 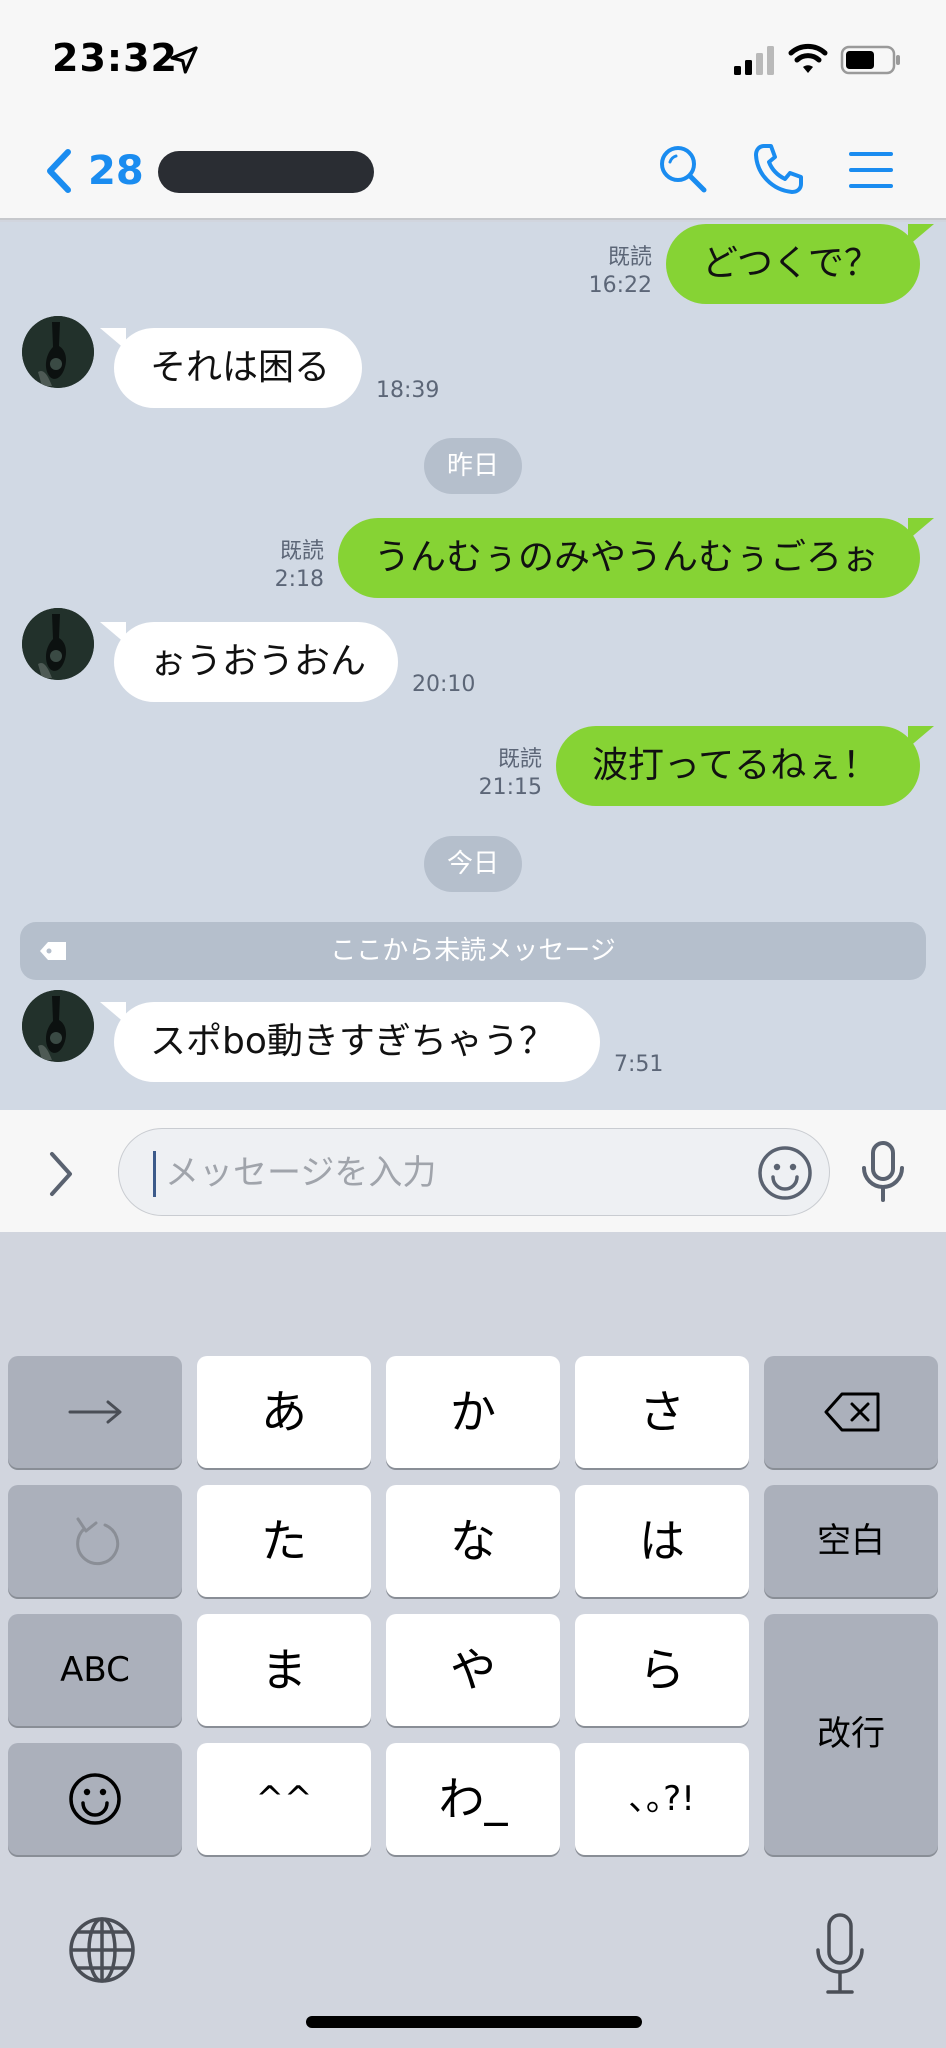 What do you see at coordinates (778, 169) in the screenshot?
I see `phone-icon` at bounding box center [778, 169].